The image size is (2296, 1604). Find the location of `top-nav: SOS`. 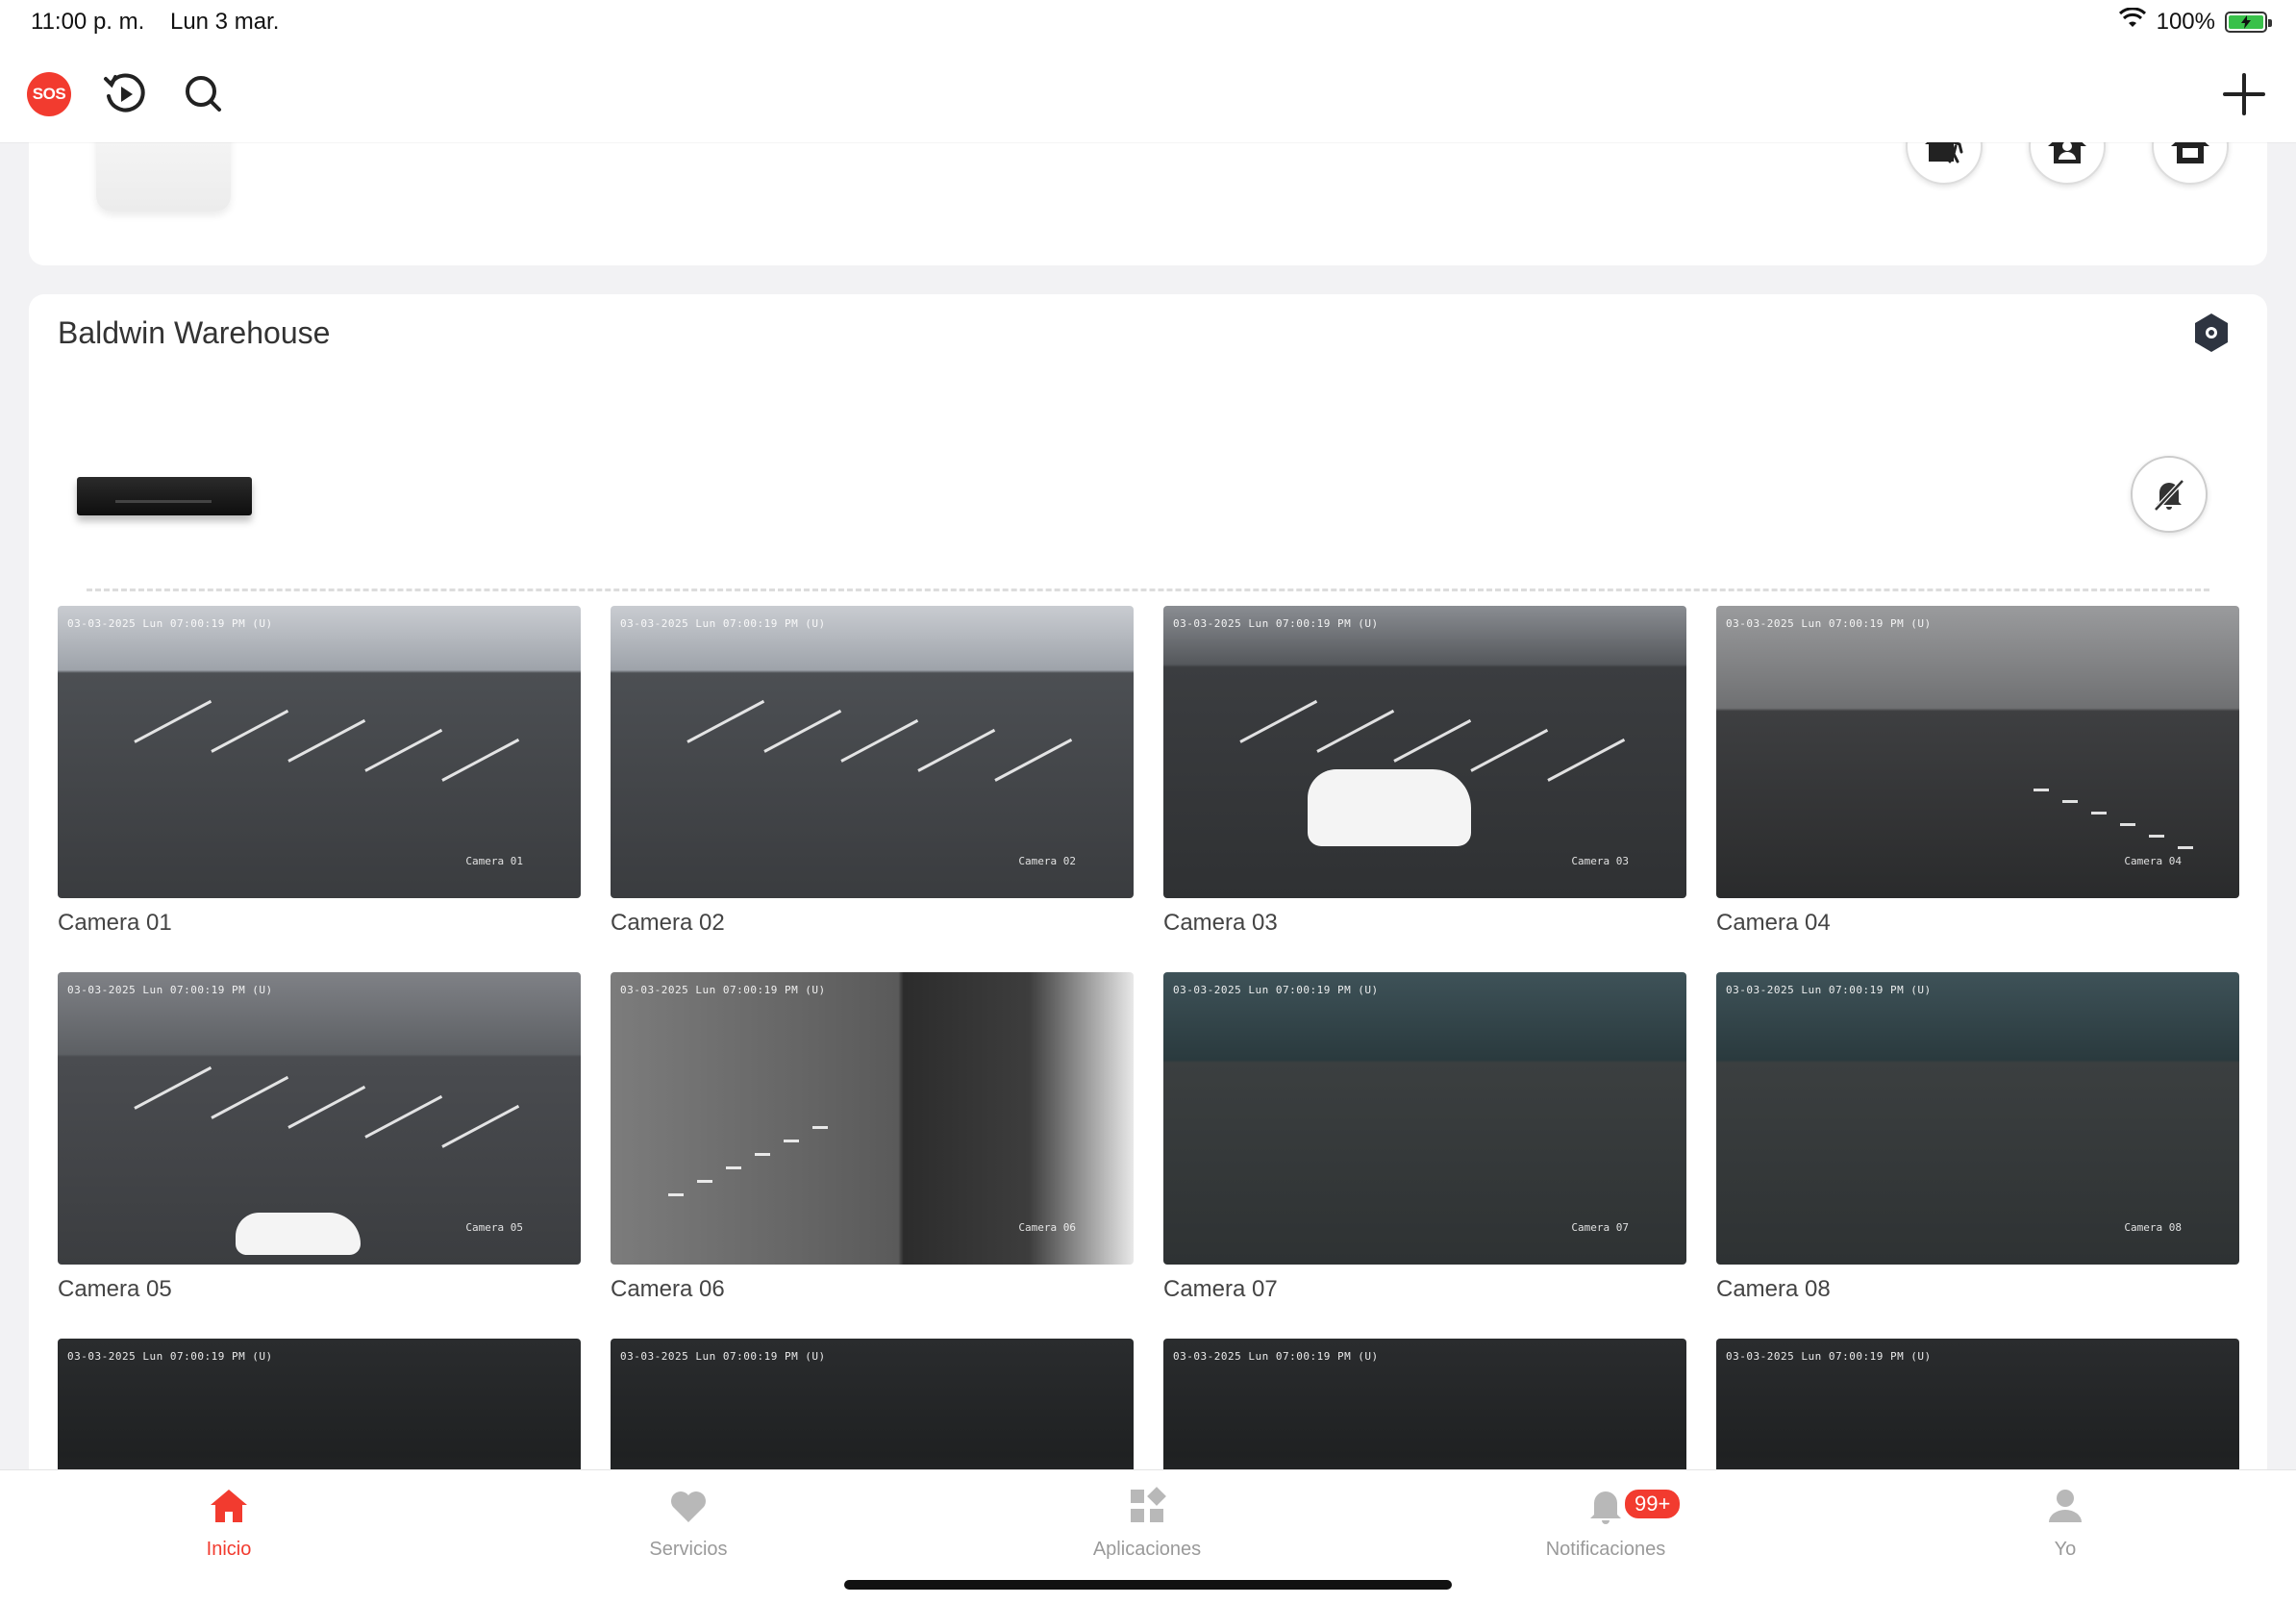

top-nav: SOS is located at coordinates (1148, 94).